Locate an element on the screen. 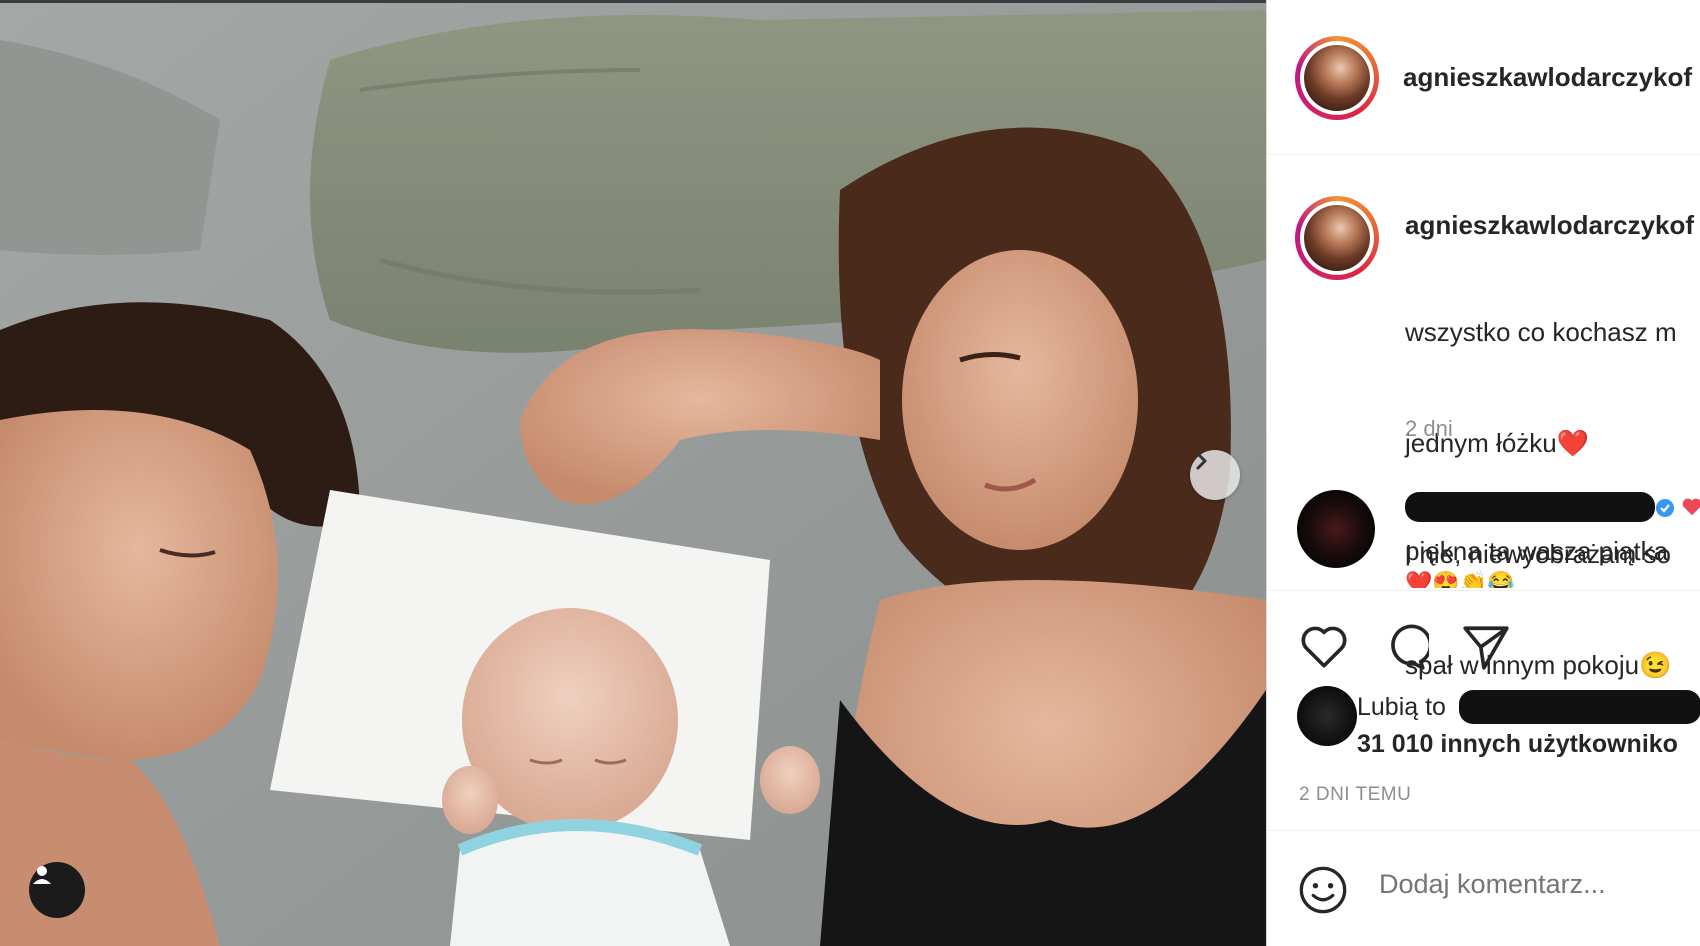 Image resolution: width=1700 pixels, height=946 pixels. liker-avatar is located at coordinates (1327, 716).